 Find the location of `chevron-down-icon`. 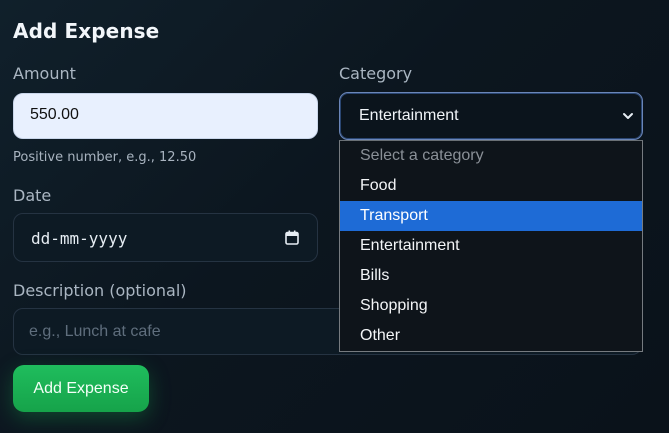

chevron-down-icon is located at coordinates (628, 116).